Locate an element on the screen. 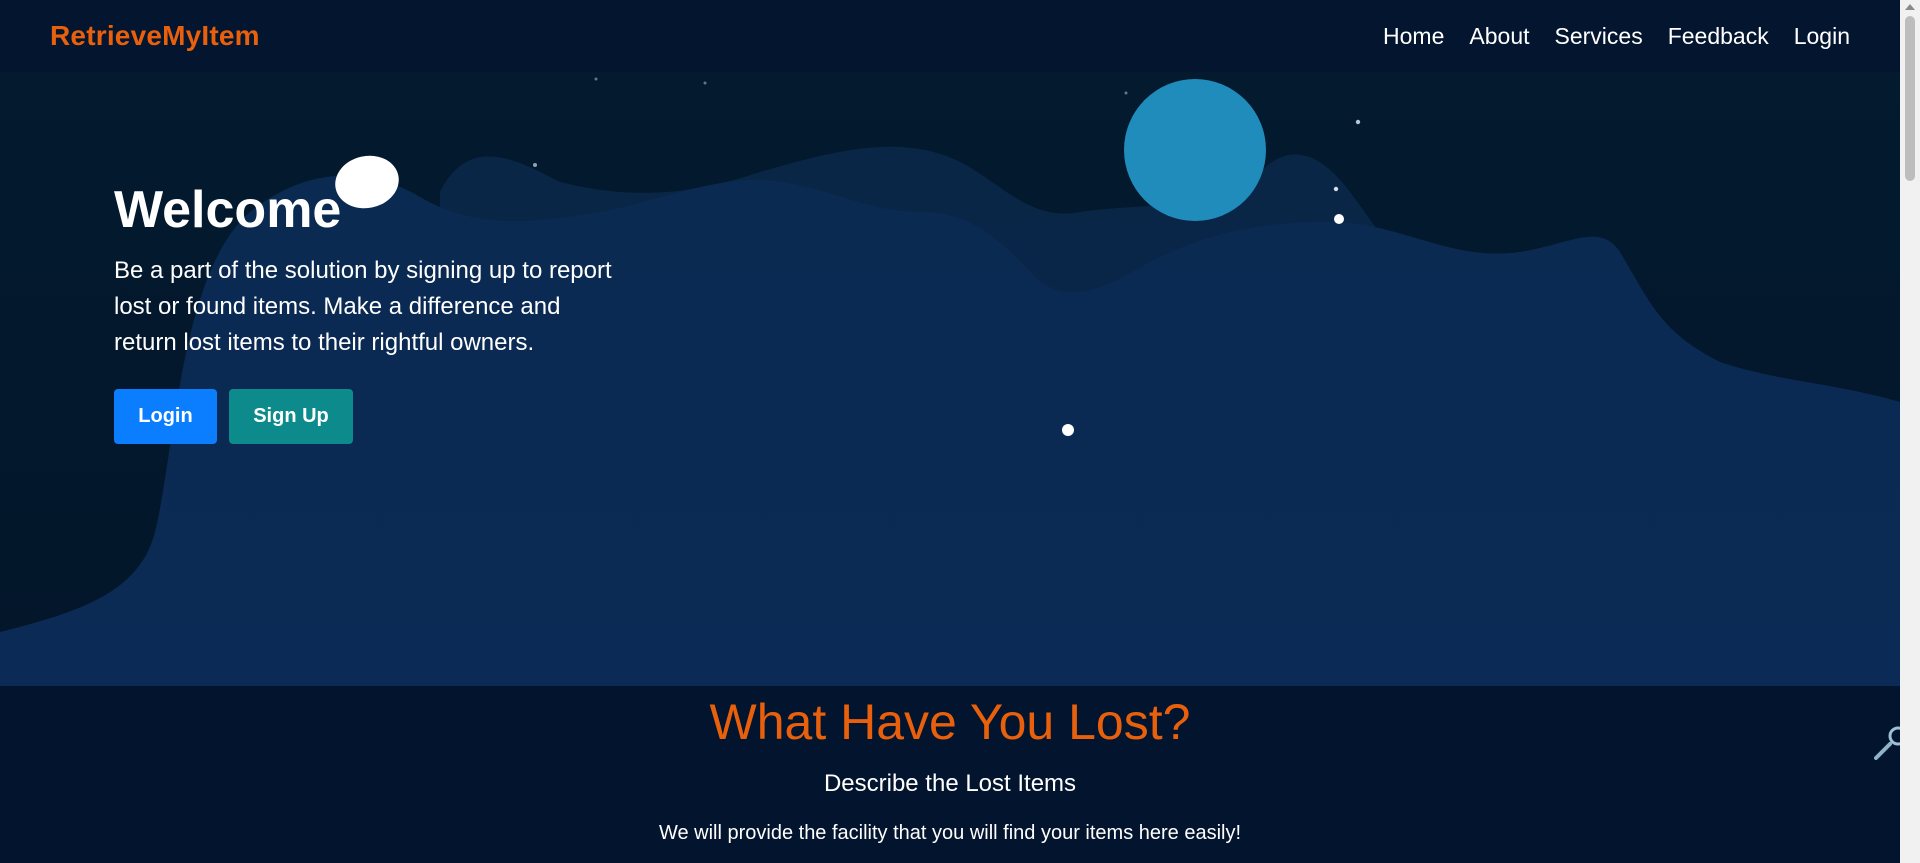 The height and width of the screenshot is (863, 1920). nav-links: Home About Services Feedback Login is located at coordinates (1616, 36).